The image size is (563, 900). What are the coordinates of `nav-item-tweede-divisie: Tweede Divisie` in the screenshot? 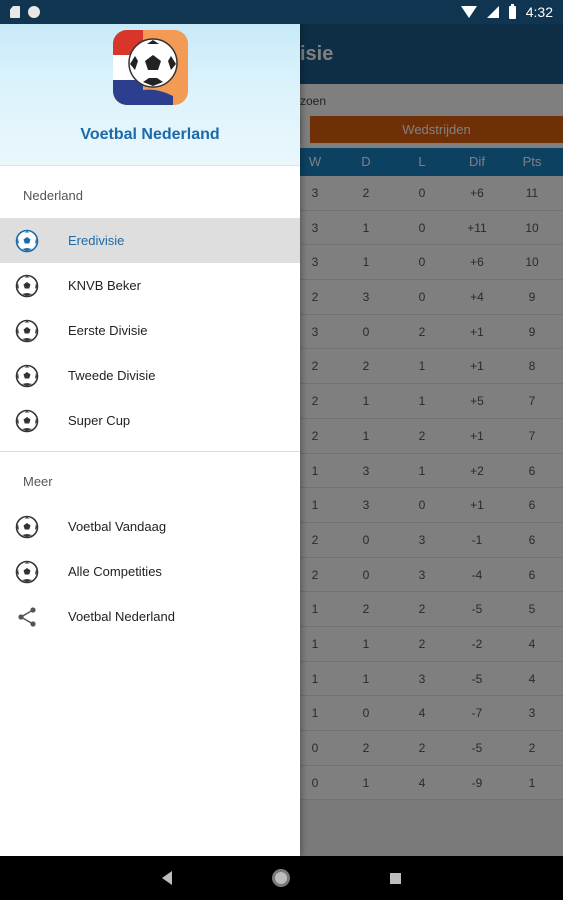 It's located at (150, 375).